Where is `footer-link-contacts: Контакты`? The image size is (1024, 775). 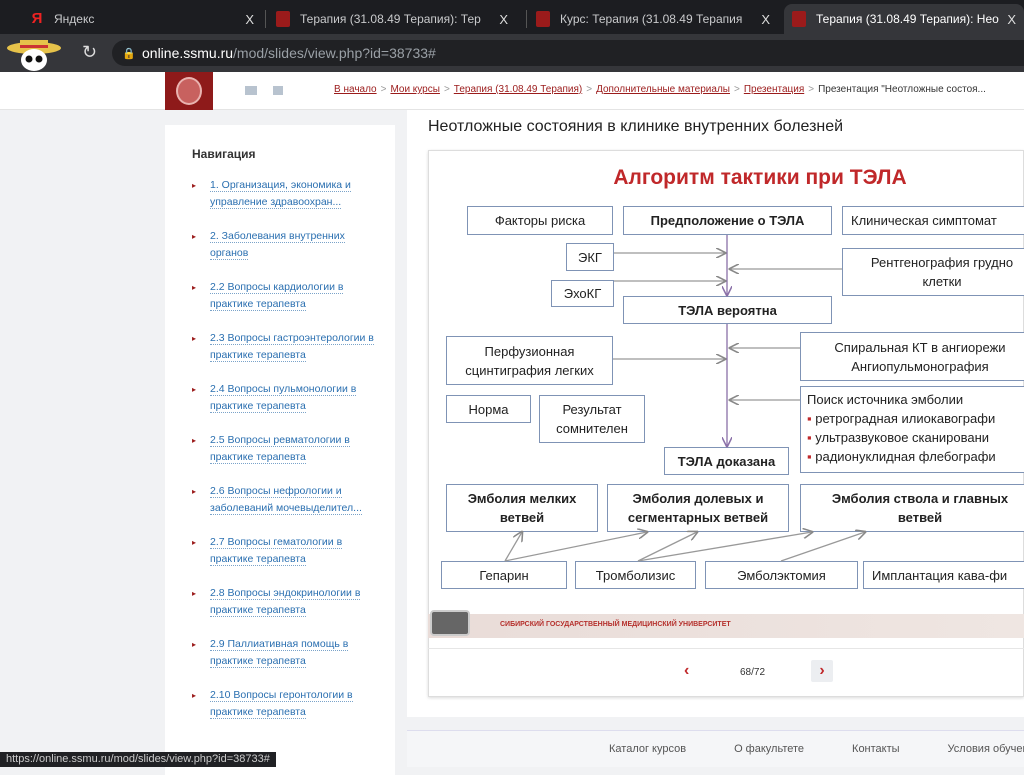
footer-link-contacts: Контакты is located at coordinates (876, 749).